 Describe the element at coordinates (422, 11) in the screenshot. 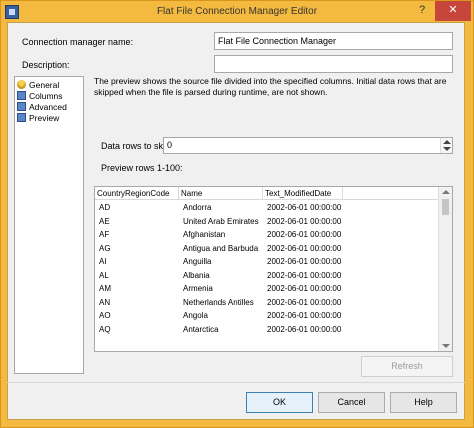

I see `help-icon: ?` at that location.